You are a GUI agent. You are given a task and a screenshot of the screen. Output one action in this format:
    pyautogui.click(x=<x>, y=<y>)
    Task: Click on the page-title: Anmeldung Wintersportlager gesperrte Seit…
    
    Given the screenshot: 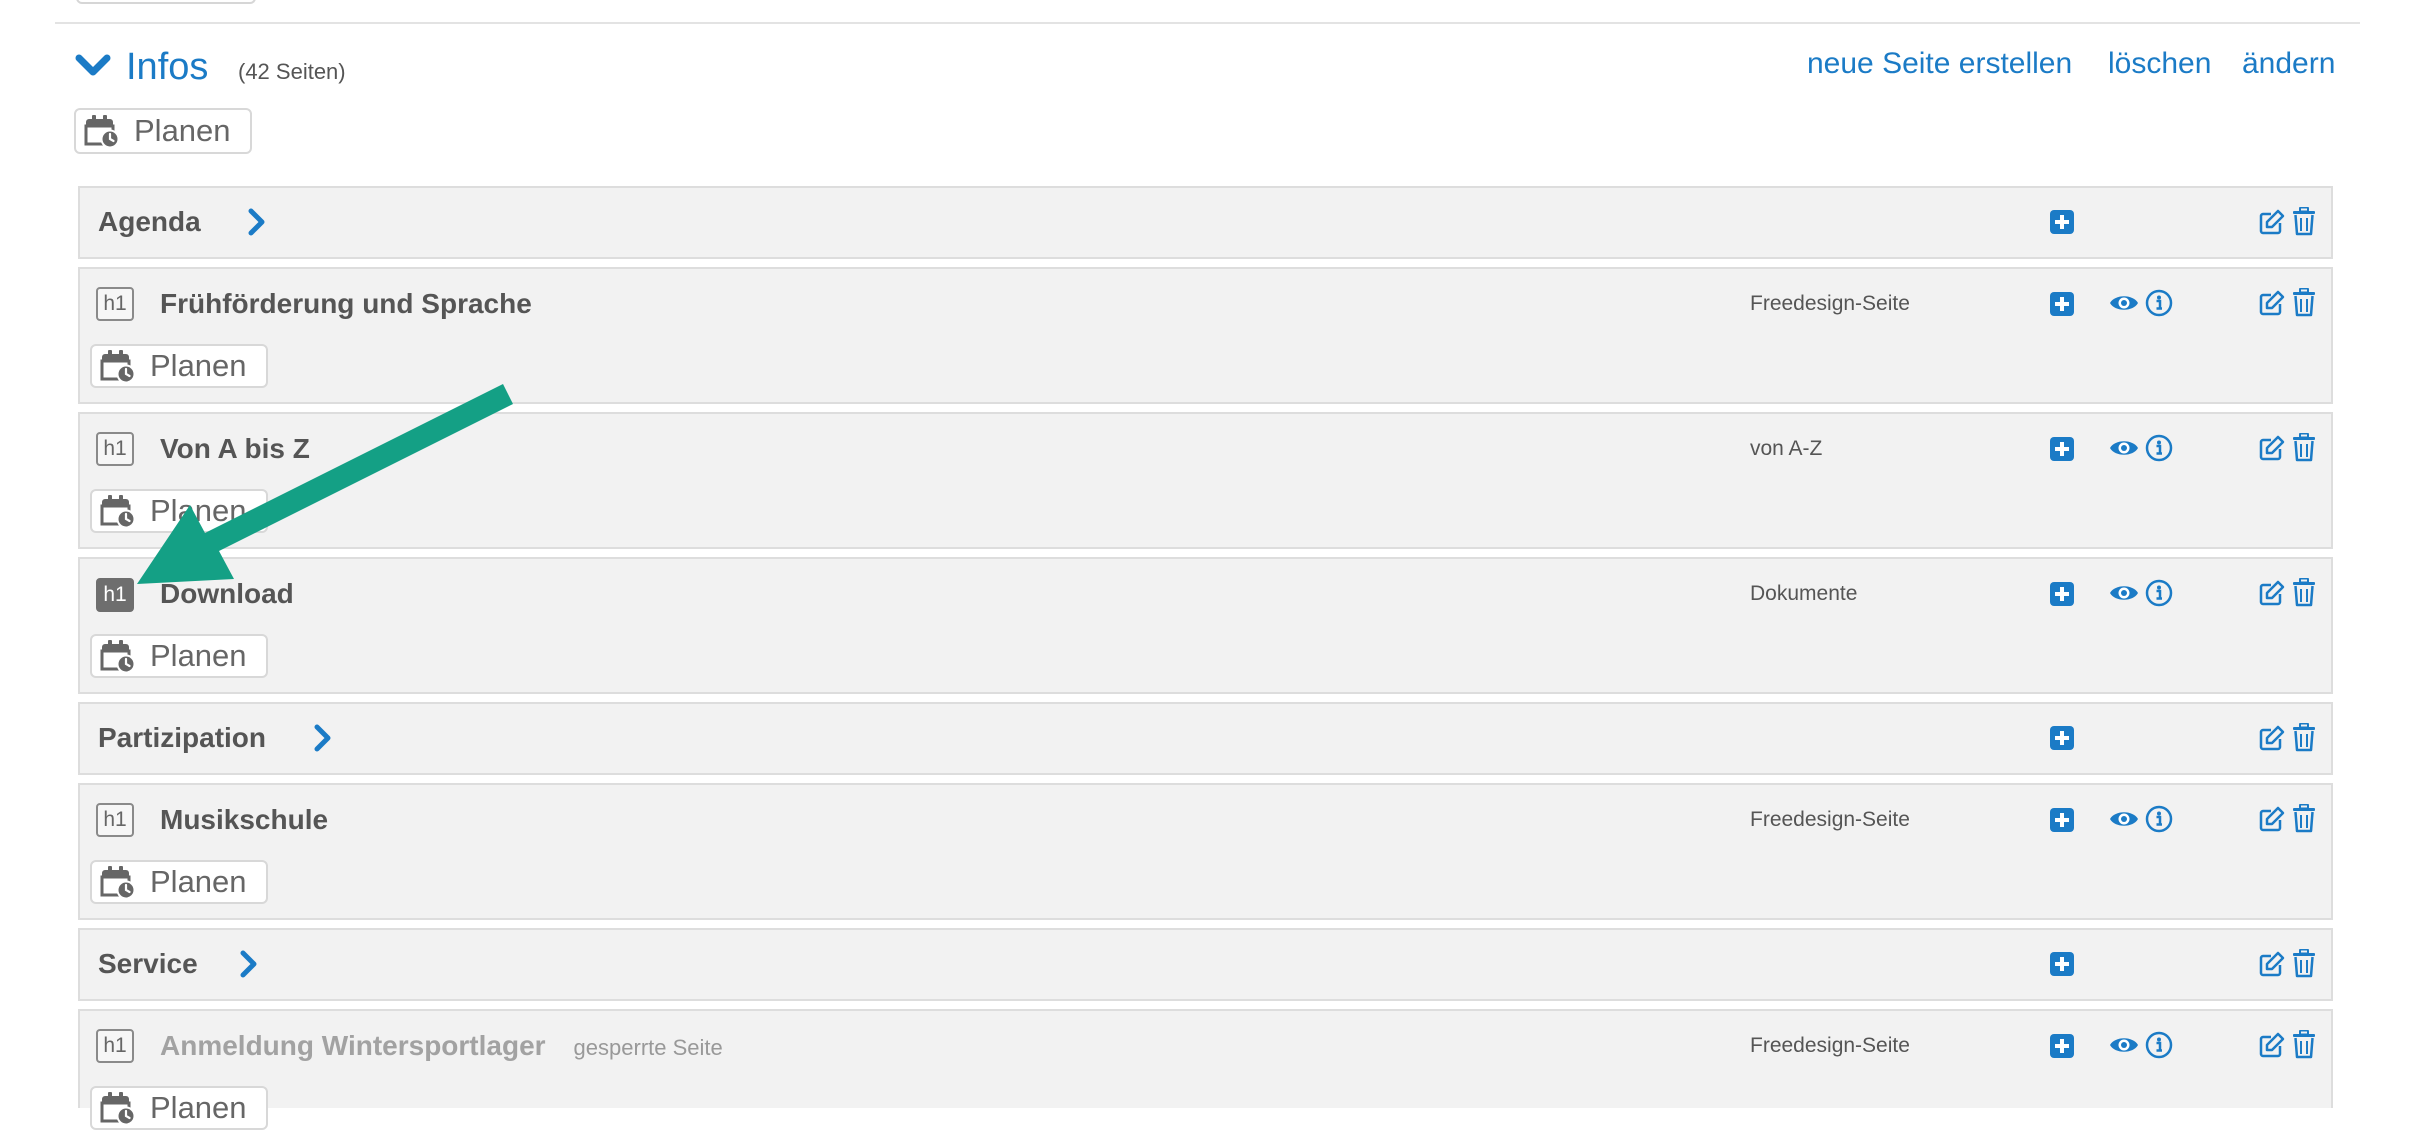 What is the action you would take?
    pyautogui.click(x=441, y=1047)
    